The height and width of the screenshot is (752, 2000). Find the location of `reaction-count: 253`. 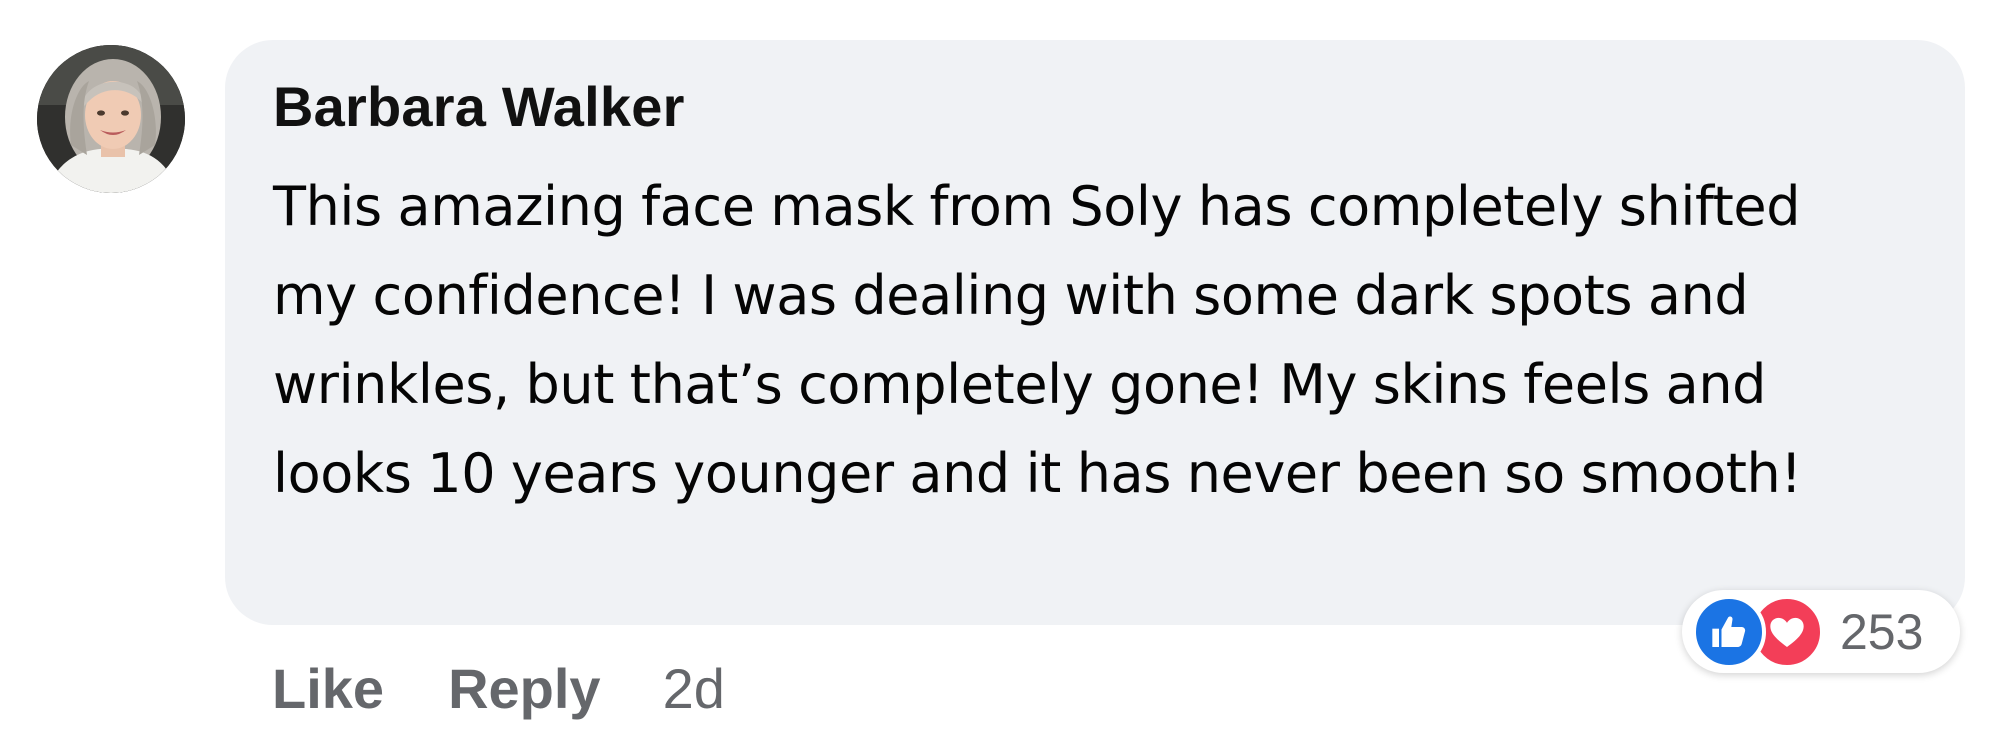

reaction-count: 253 is located at coordinates (1882, 631).